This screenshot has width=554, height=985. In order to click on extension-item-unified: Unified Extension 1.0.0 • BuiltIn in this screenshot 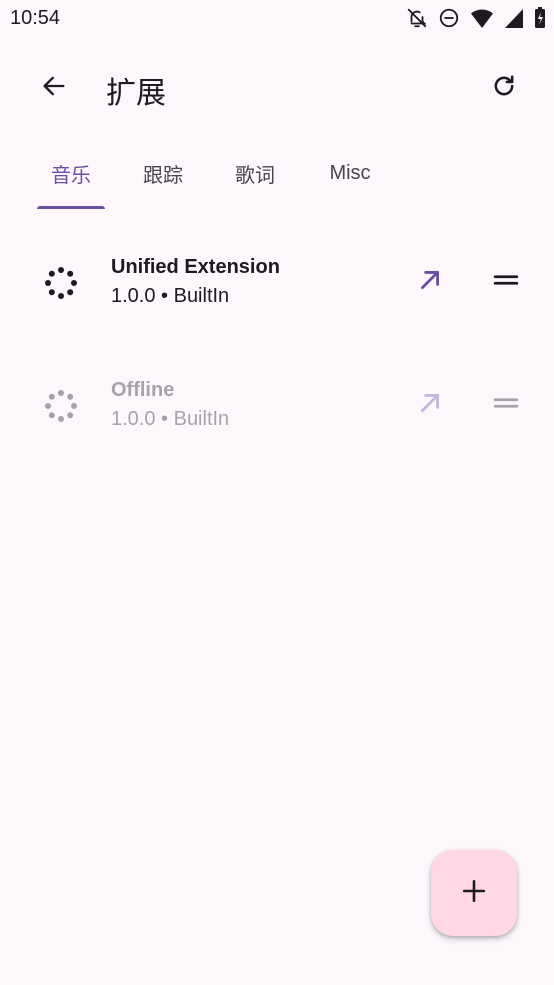, I will do `click(277, 285)`.